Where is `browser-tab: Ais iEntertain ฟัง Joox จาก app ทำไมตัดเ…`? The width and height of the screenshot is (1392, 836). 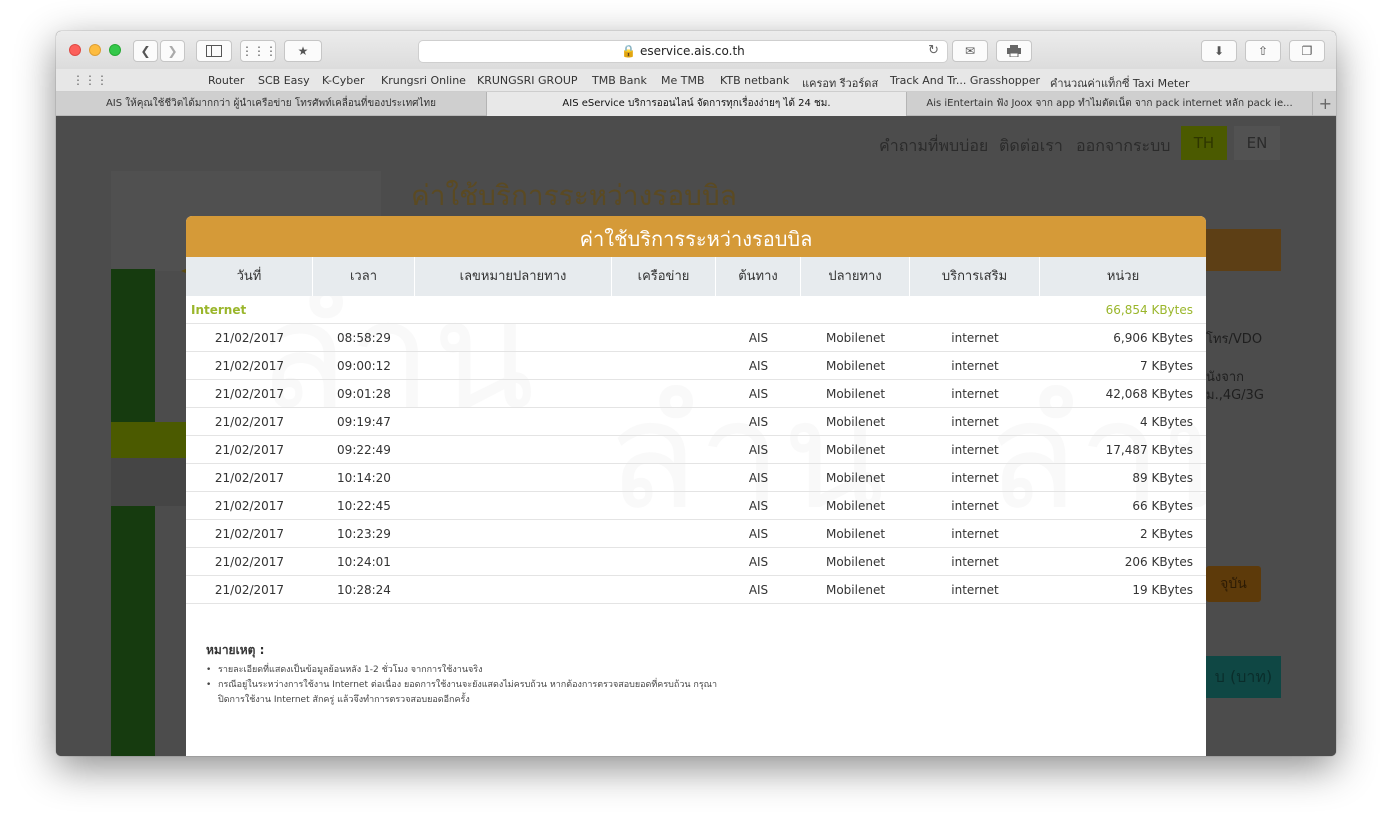
browser-tab: Ais iEntertain ฟัง Joox จาก app ทำไมตัดเ… is located at coordinates (1110, 104).